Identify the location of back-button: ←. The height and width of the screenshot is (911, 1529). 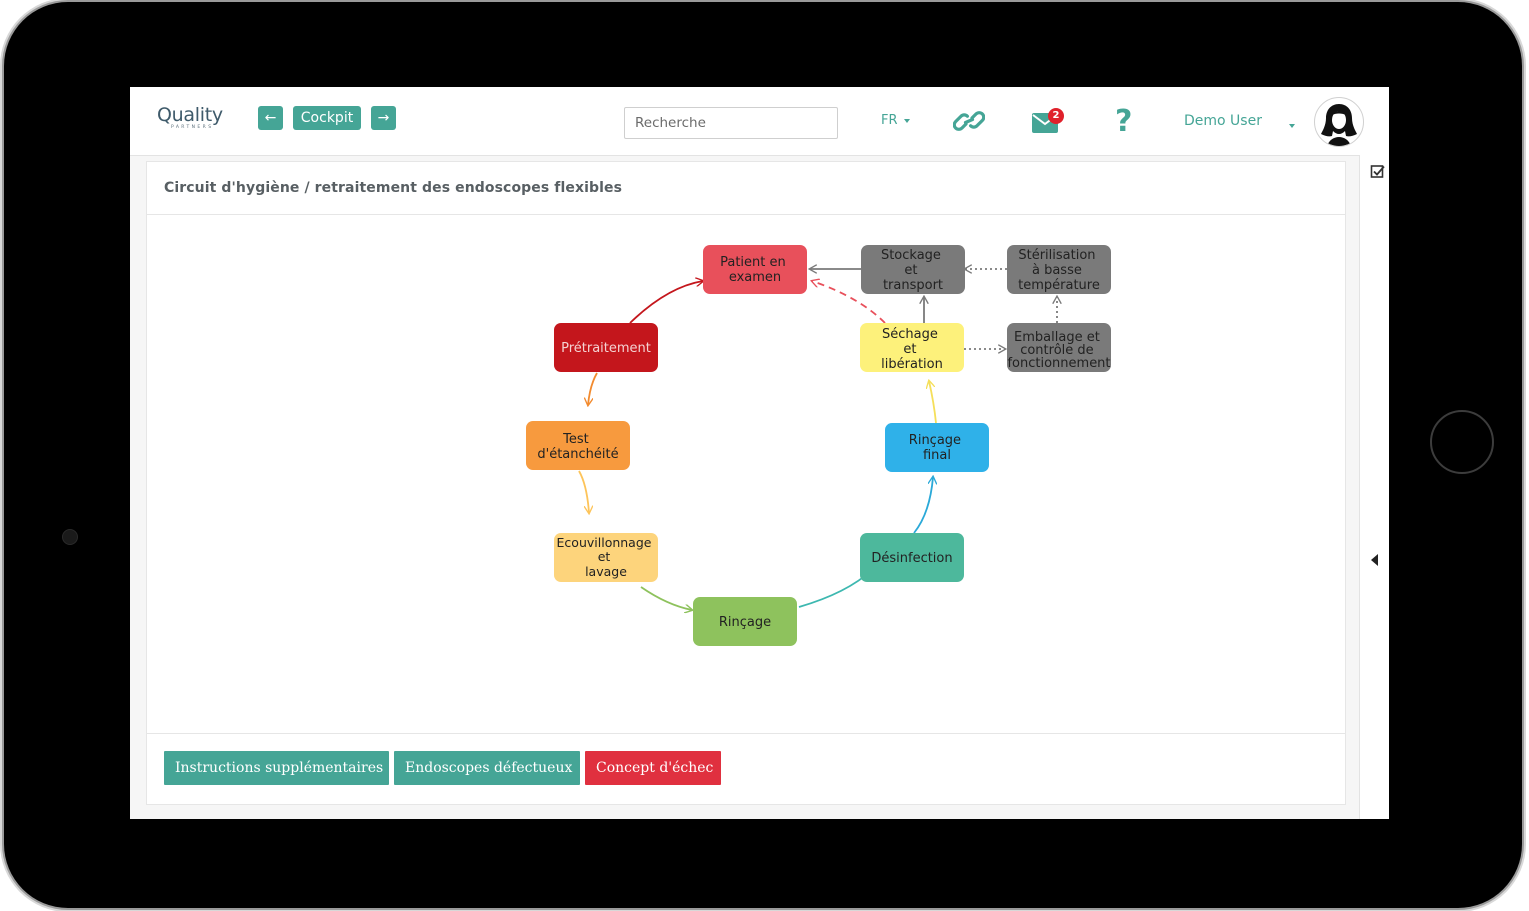
(270, 118).